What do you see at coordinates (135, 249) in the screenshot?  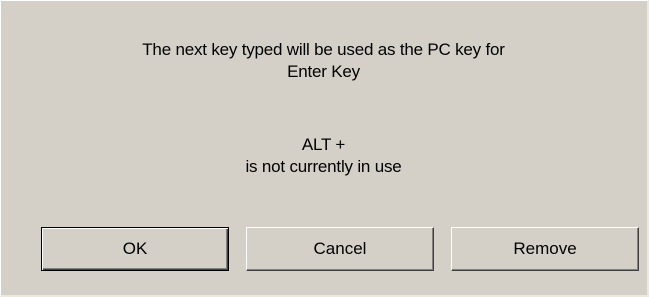 I see `ok-button: OK` at bounding box center [135, 249].